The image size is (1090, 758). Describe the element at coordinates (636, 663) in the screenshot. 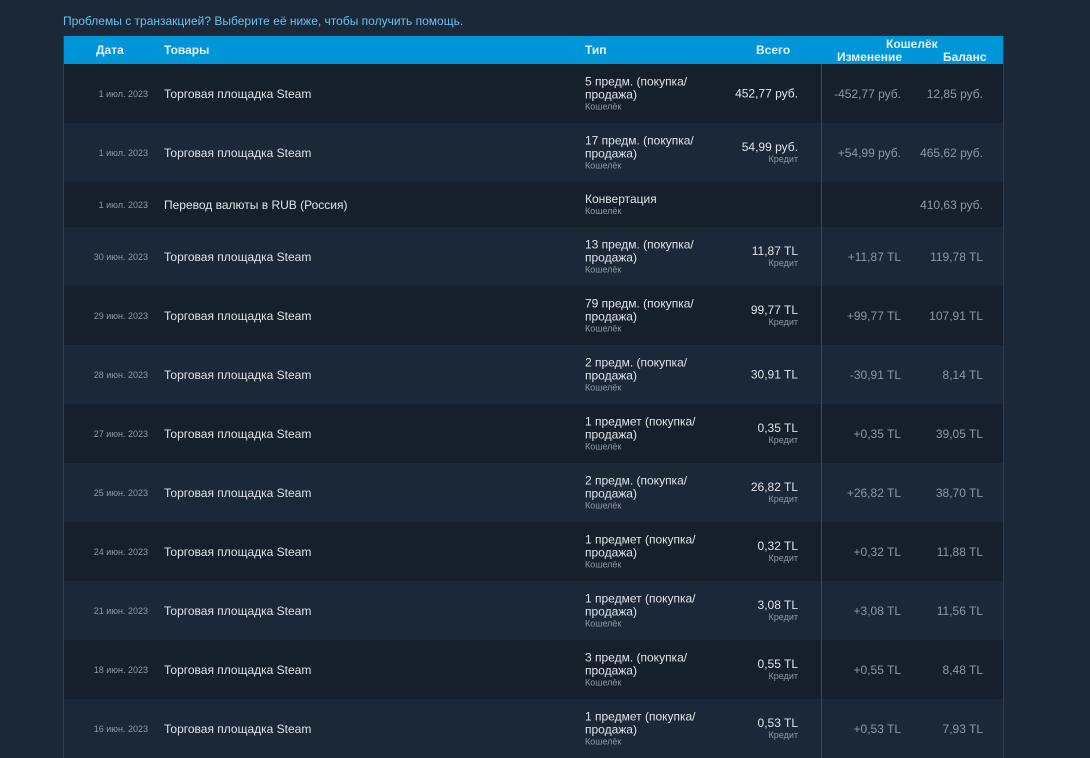

I see `row-type-label: 3 предм. (покупка/ продажа)` at that location.